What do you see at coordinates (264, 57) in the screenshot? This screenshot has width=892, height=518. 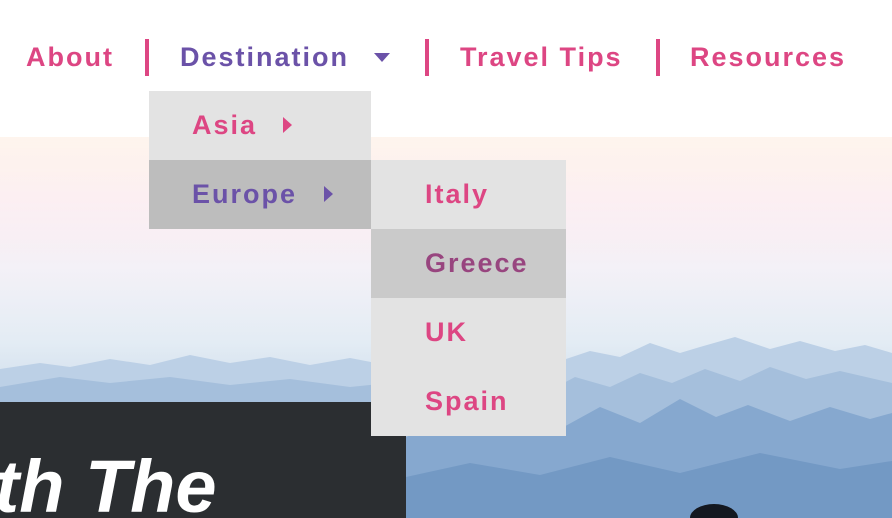 I see `nav-destination: Destination` at bounding box center [264, 57].